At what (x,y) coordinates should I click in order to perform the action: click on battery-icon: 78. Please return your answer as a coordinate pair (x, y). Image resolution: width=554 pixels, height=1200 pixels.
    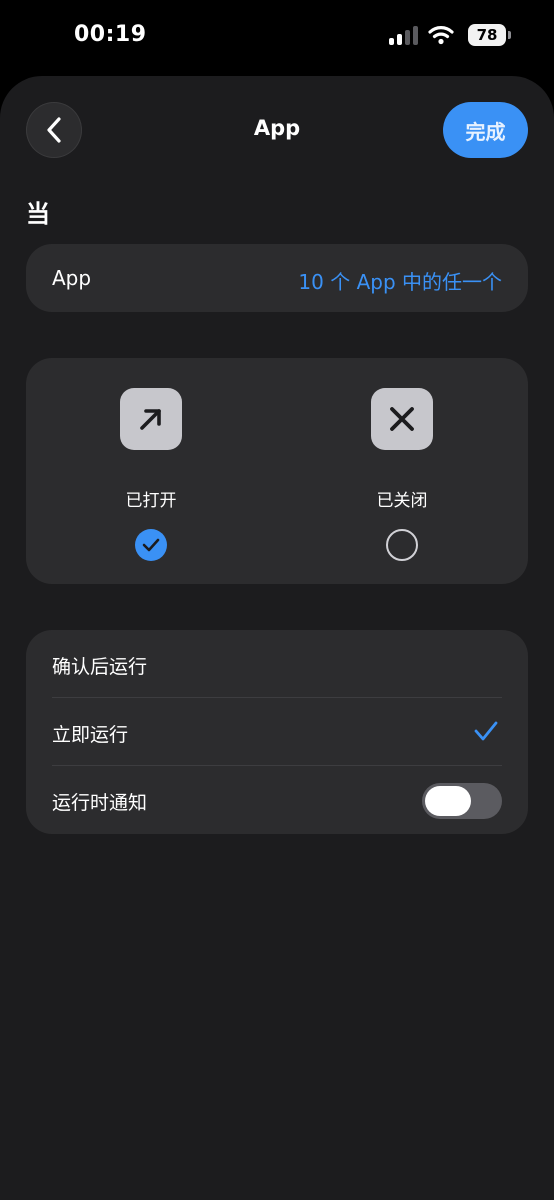
    Looking at the image, I should click on (489, 35).